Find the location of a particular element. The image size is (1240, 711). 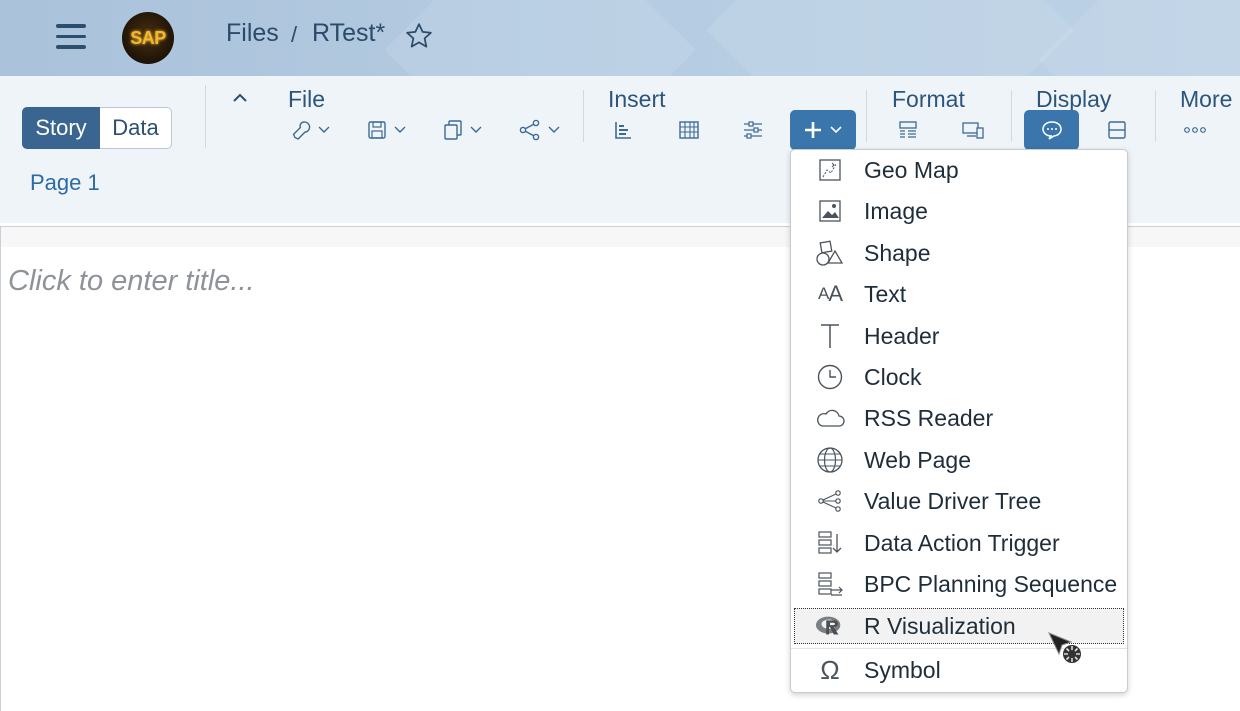

header-icon is located at coordinates (830, 336).